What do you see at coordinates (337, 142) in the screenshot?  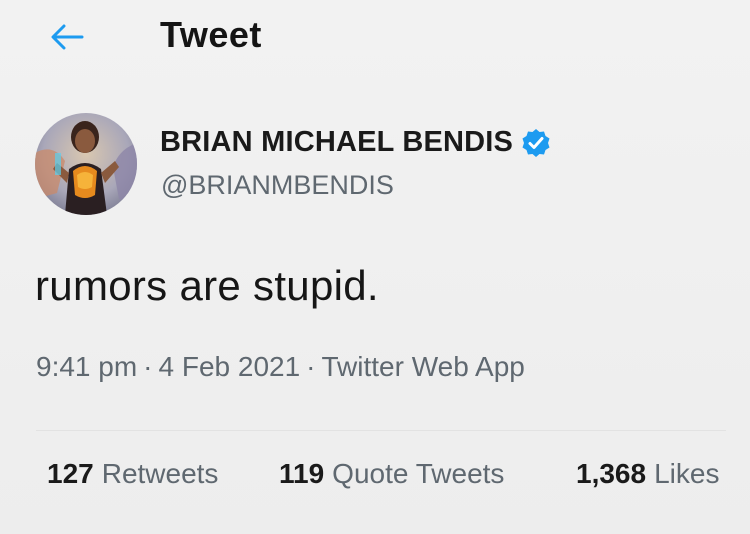 I see `author-display-name: BRIAN MICHAEL BENDIS` at bounding box center [337, 142].